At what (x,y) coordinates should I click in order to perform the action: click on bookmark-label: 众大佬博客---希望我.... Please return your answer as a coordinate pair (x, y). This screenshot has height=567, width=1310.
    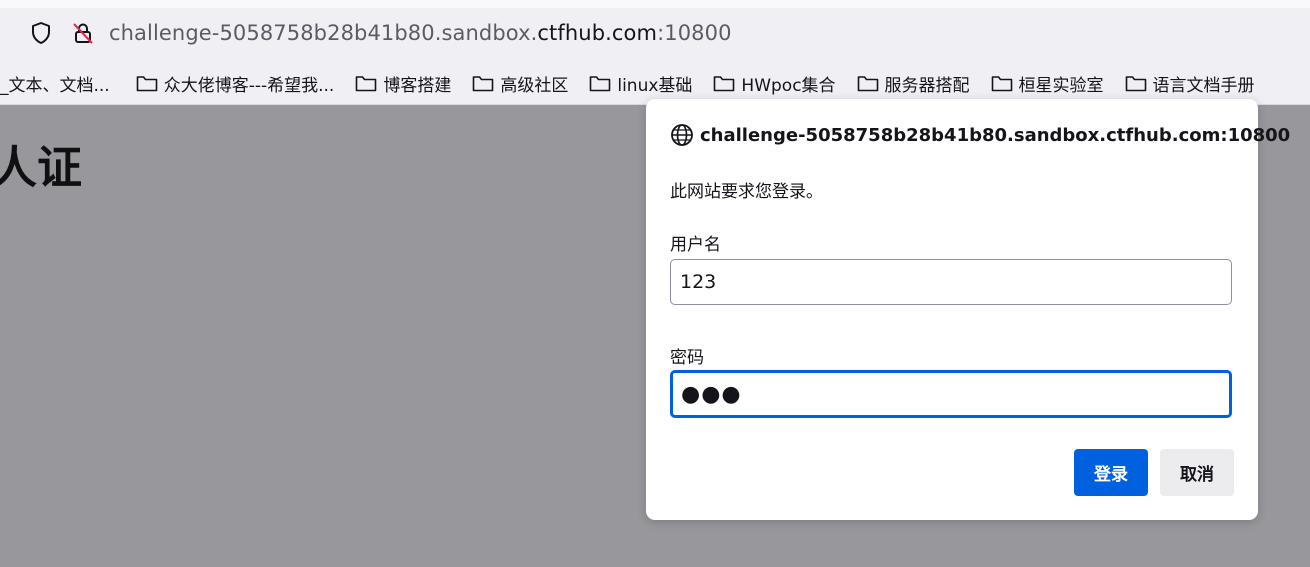
    Looking at the image, I should click on (249, 85).